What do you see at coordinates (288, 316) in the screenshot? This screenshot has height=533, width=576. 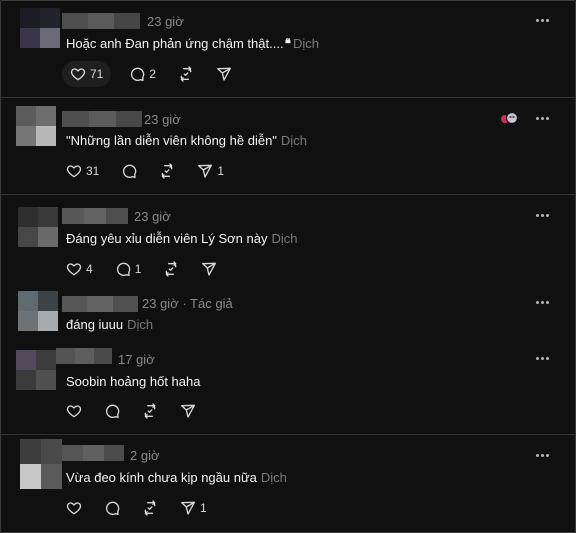 I see `comment-4: 23 giờ · Tác giả đáng iuuu Dịch` at bounding box center [288, 316].